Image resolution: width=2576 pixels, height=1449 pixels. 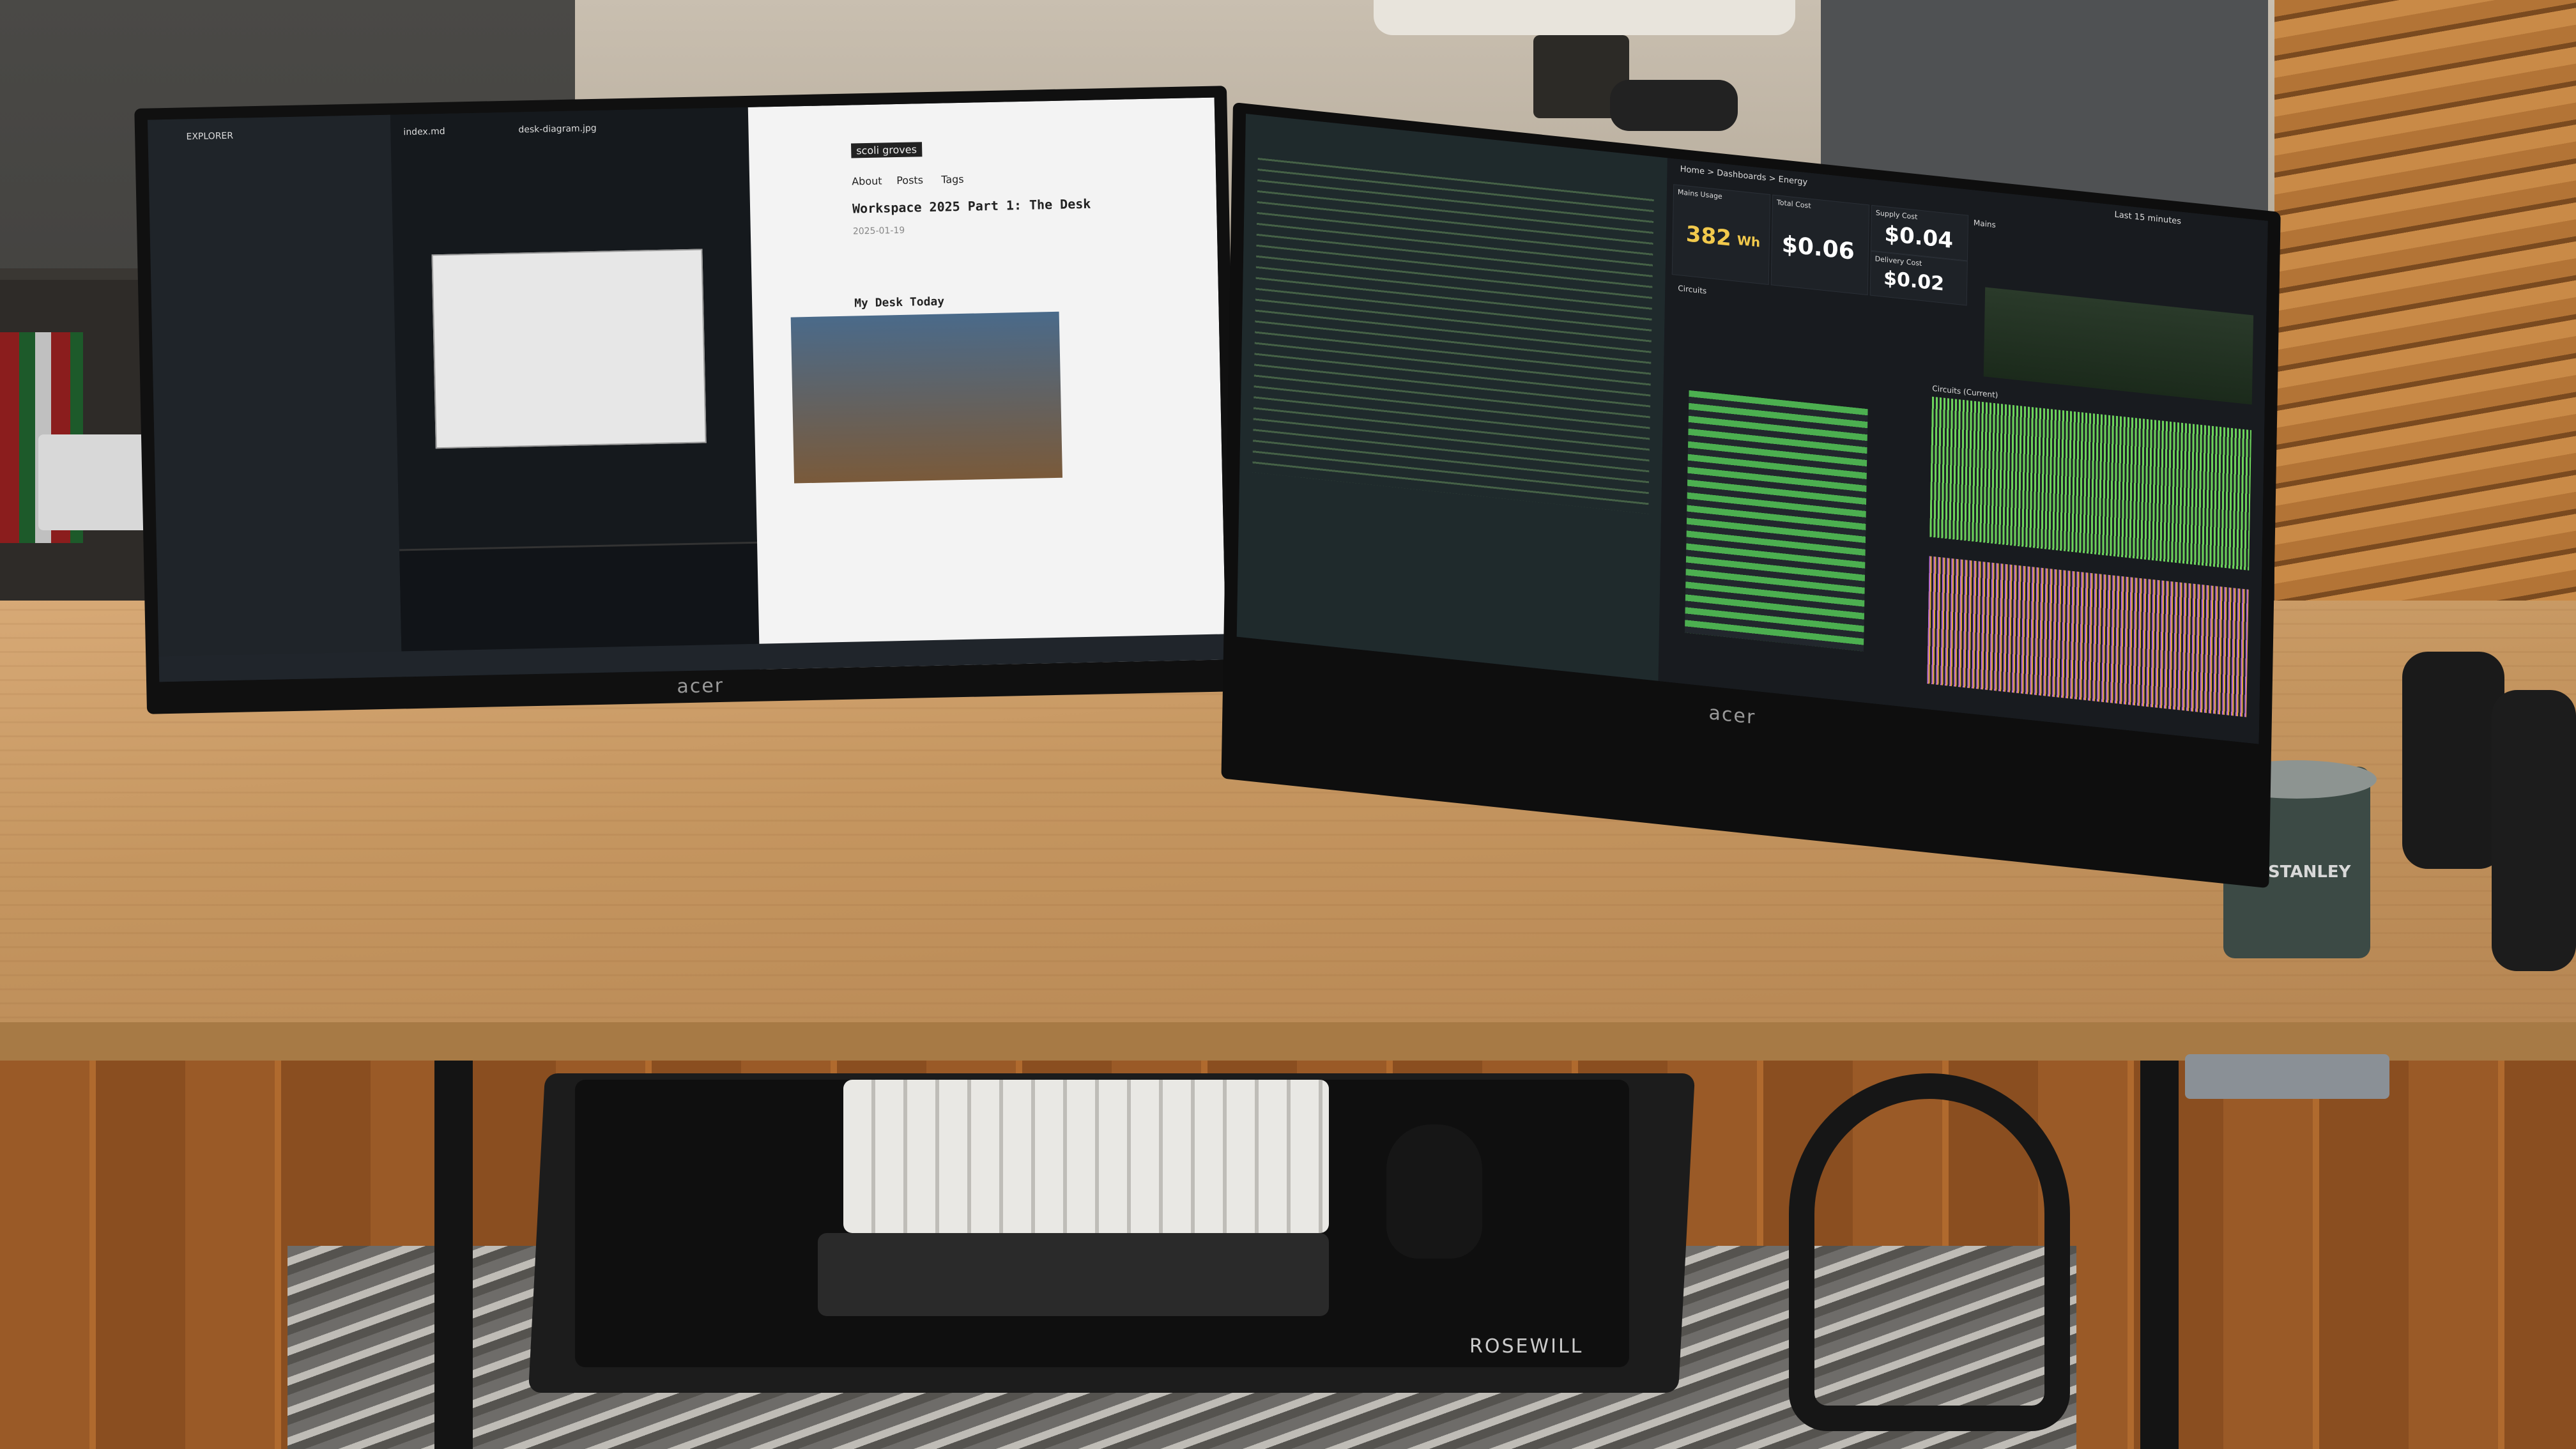 What do you see at coordinates (909, 180) in the screenshot?
I see `nav-posts: Posts` at bounding box center [909, 180].